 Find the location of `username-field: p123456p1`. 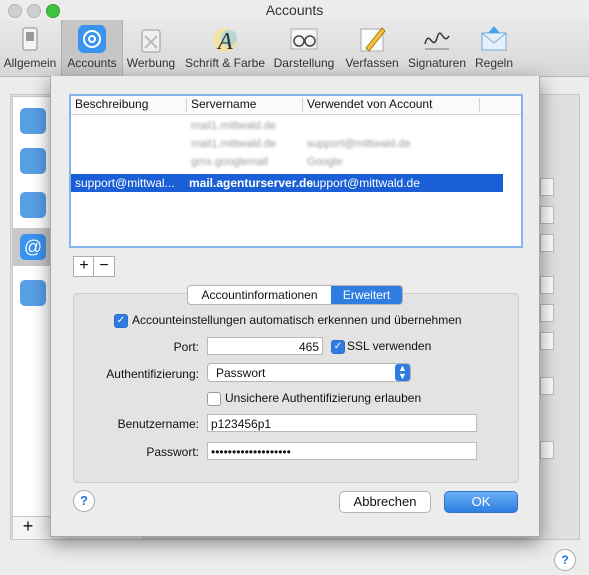

username-field: p123456p1 is located at coordinates (342, 423).